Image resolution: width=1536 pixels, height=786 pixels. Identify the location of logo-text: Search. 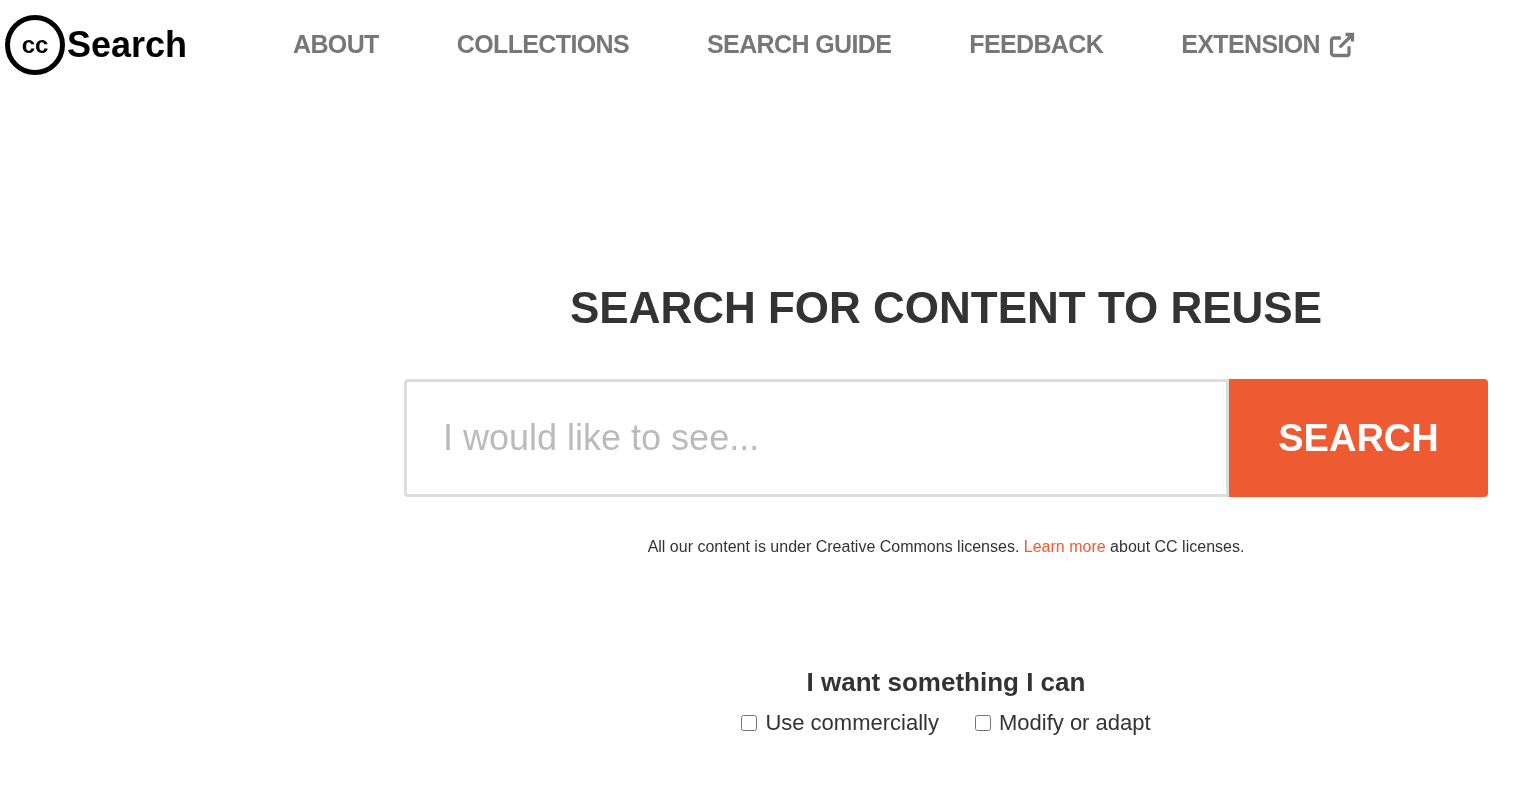
(127, 45).